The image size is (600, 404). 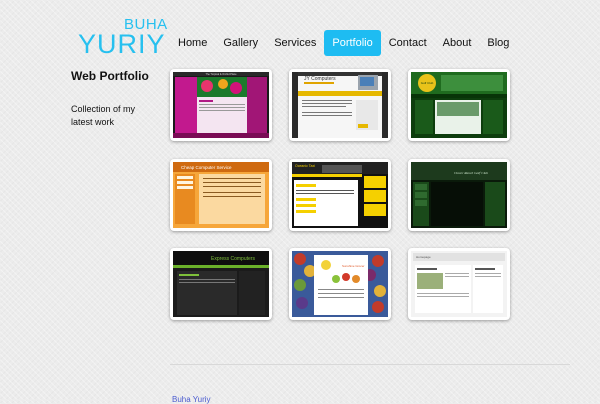 I want to click on logo-last-name: YURIY, so click(x=122, y=44).